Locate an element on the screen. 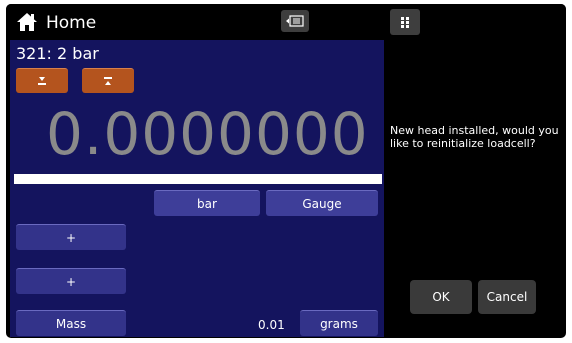 The width and height of the screenshot is (572, 343). grid-icon is located at coordinates (405, 22).